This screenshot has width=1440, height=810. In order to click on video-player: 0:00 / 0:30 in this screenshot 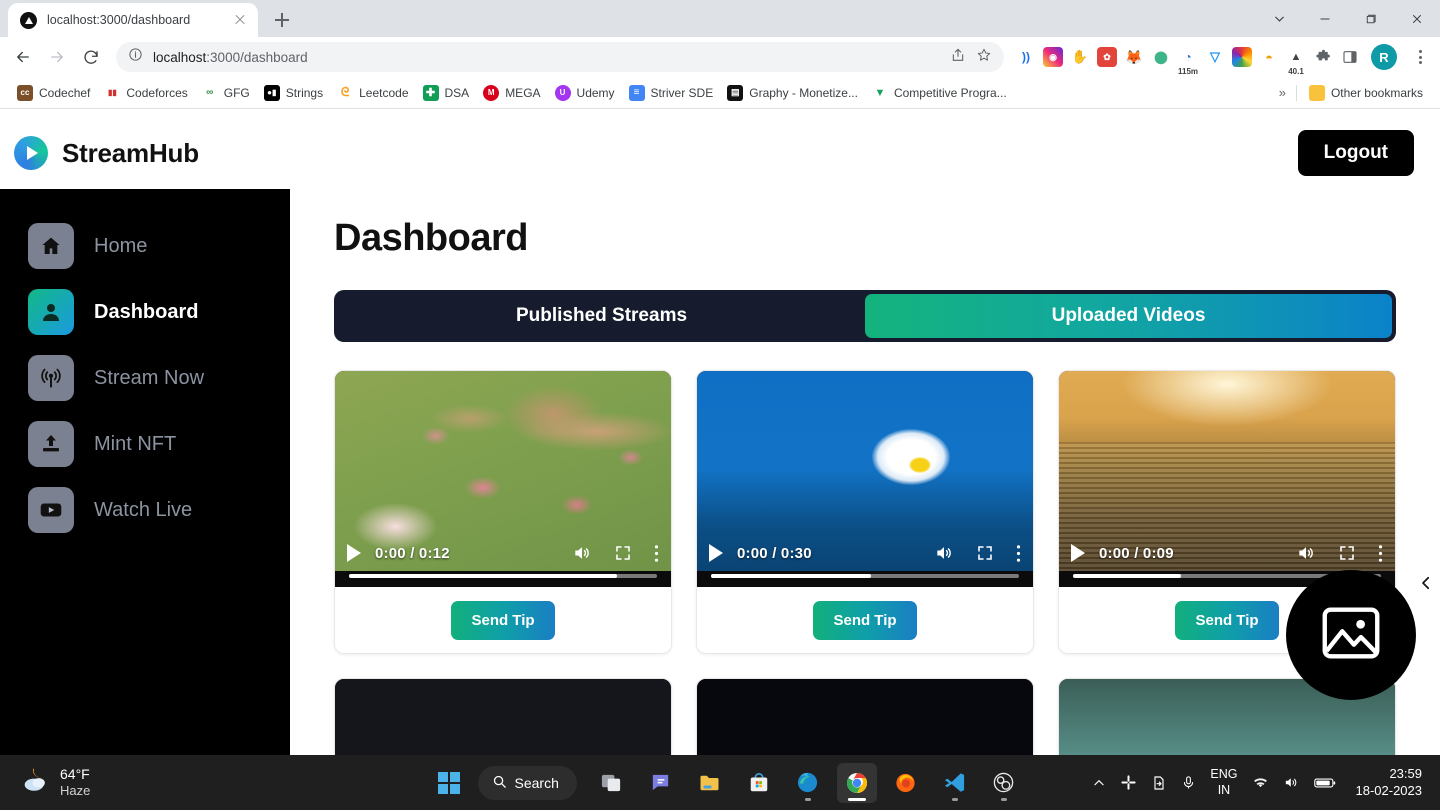, I will do `click(865, 479)`.